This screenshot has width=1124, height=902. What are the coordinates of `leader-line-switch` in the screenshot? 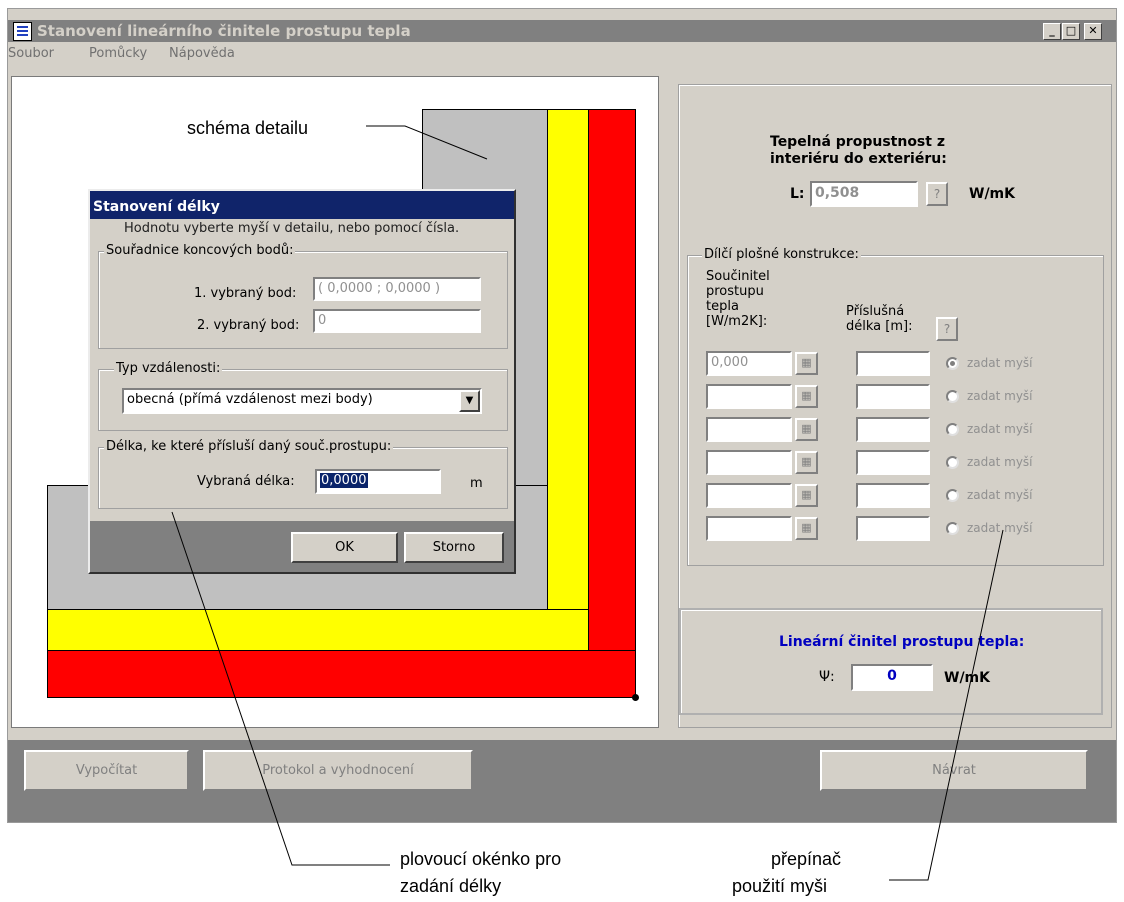 It's located at (946, 705).